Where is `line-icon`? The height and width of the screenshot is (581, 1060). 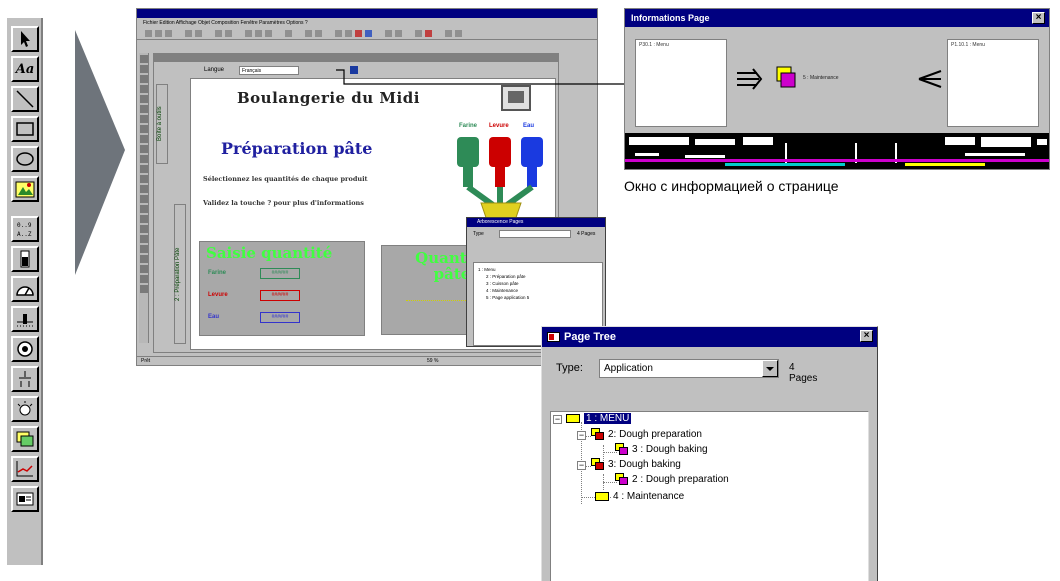 line-icon is located at coordinates (25, 99).